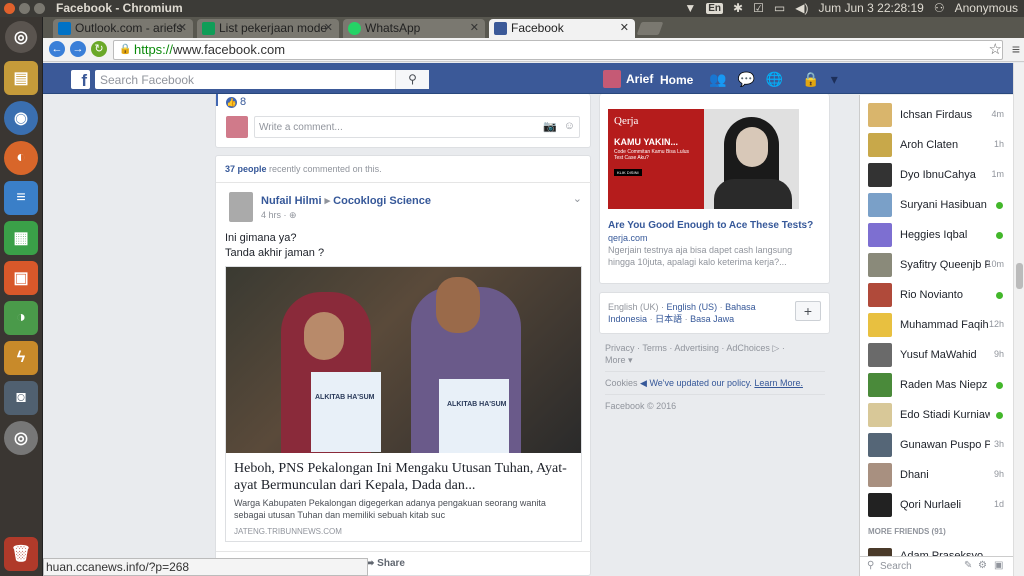 The image size is (1024, 576). I want to click on commented-text: recently commented on this., so click(325, 169).